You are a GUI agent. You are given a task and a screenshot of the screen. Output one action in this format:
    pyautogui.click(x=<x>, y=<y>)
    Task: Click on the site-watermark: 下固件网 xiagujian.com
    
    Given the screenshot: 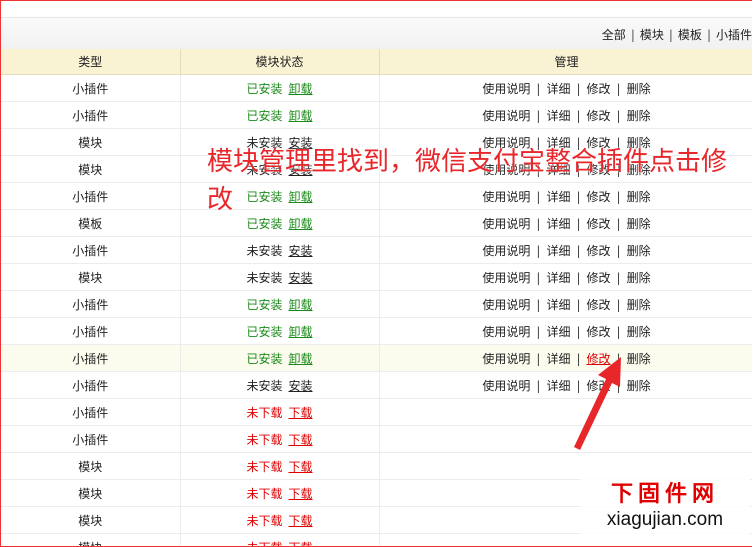 What is the action you would take?
    pyautogui.click(x=665, y=509)
    